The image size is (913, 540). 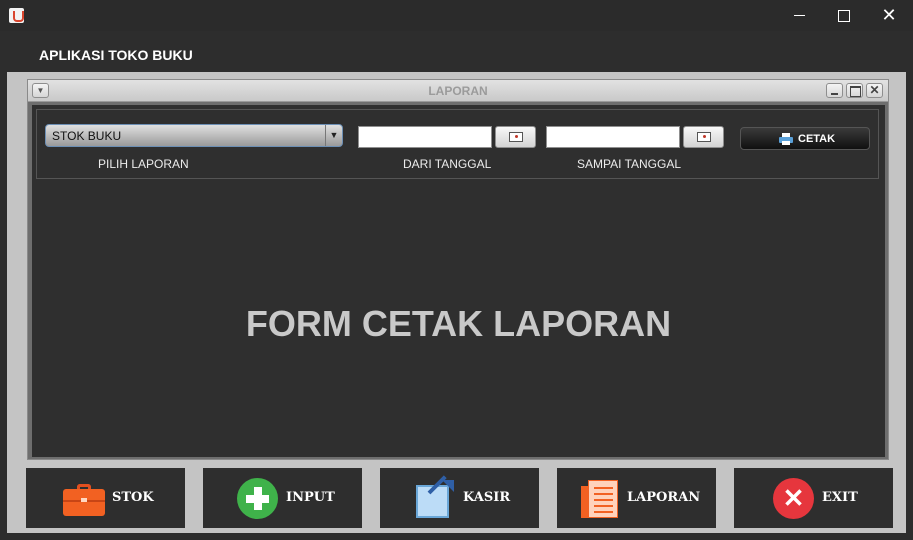 I want to click on to-date-label: SAMPAI TANGGAL, so click(x=629, y=164).